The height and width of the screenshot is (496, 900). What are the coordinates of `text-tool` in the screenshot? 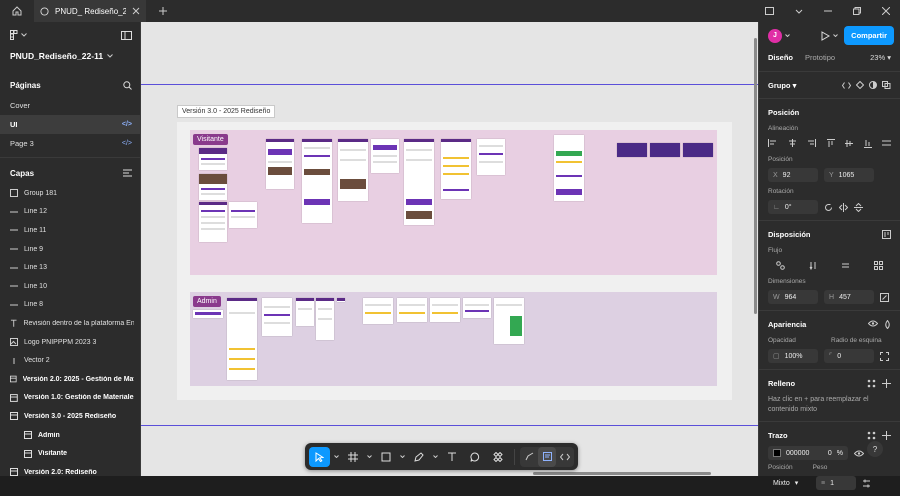 It's located at (451, 457).